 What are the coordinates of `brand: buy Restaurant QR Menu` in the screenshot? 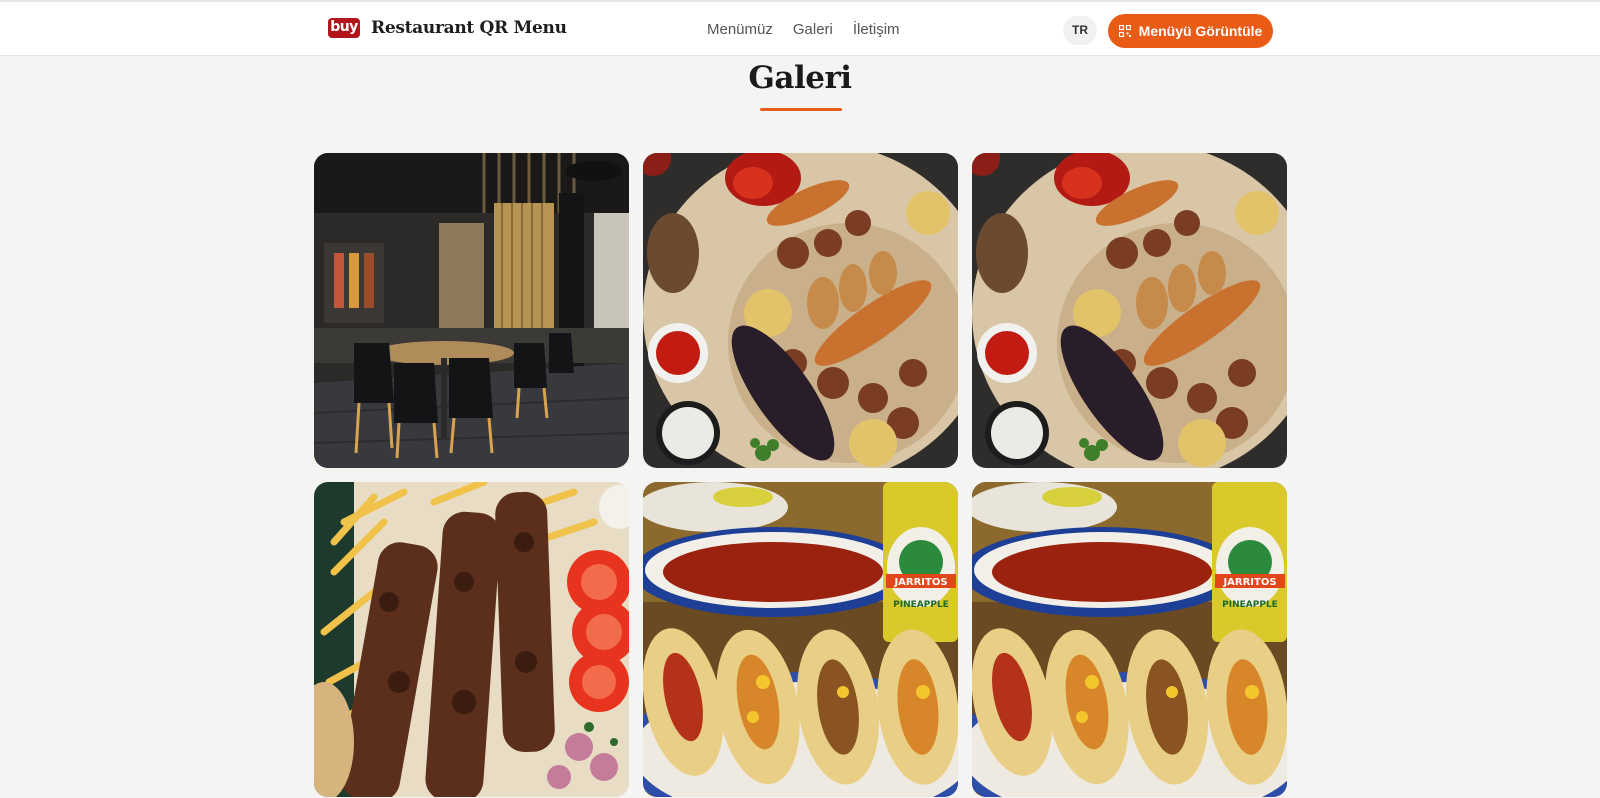 It's located at (447, 28).